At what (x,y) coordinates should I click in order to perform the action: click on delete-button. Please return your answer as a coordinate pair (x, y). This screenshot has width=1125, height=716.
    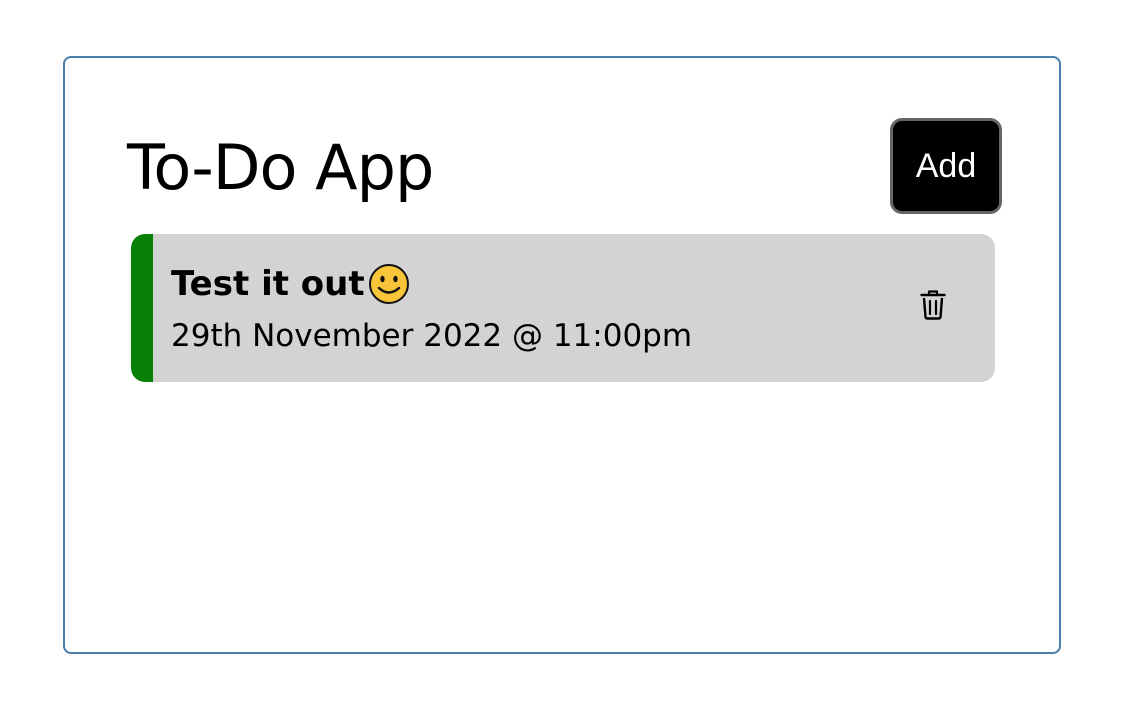
    Looking at the image, I should click on (933, 305).